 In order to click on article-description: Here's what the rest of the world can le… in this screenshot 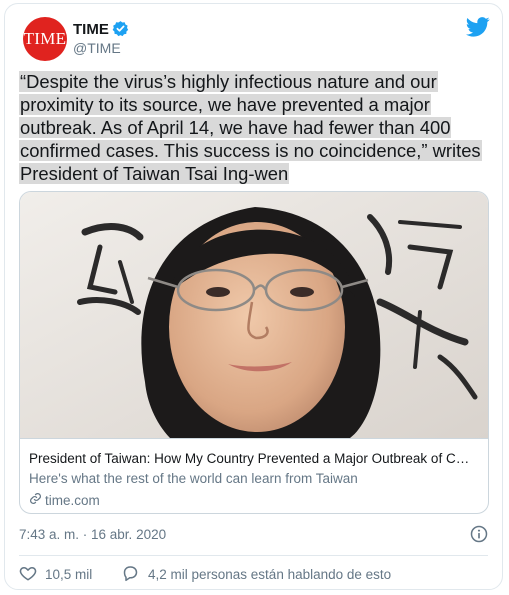, I will do `click(193, 478)`.